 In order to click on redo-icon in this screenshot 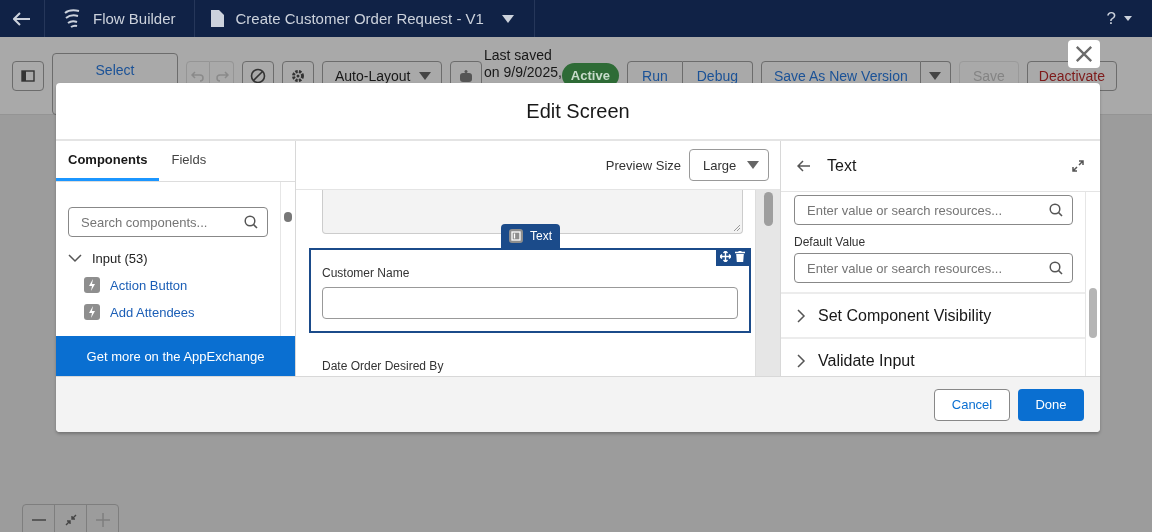, I will do `click(221, 75)`.